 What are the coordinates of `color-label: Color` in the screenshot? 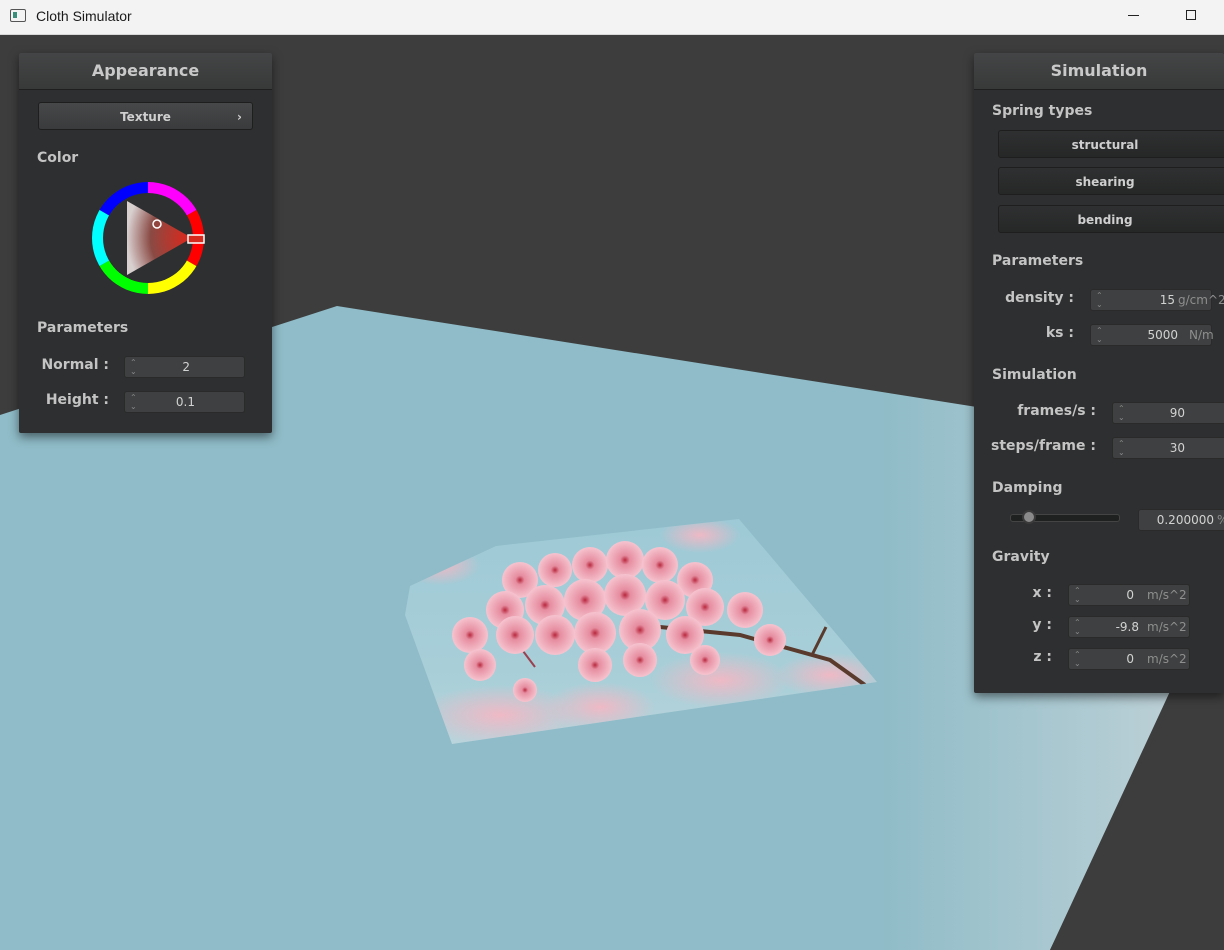 It's located at (58, 158).